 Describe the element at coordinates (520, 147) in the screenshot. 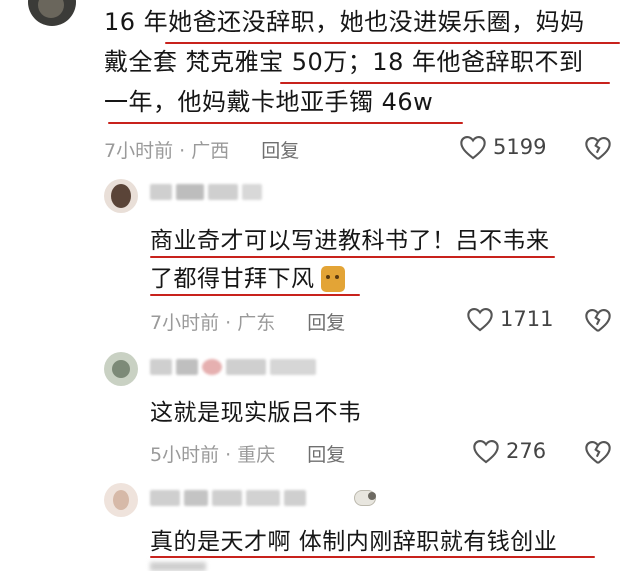

I see `like-count: 5199` at that location.